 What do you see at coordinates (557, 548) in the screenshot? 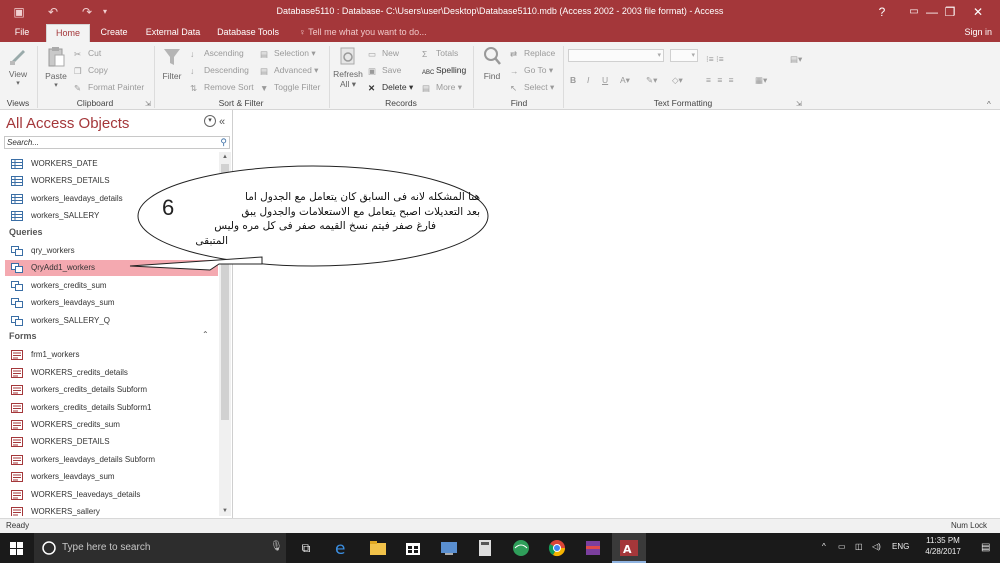
I see `chrome-icon` at bounding box center [557, 548].